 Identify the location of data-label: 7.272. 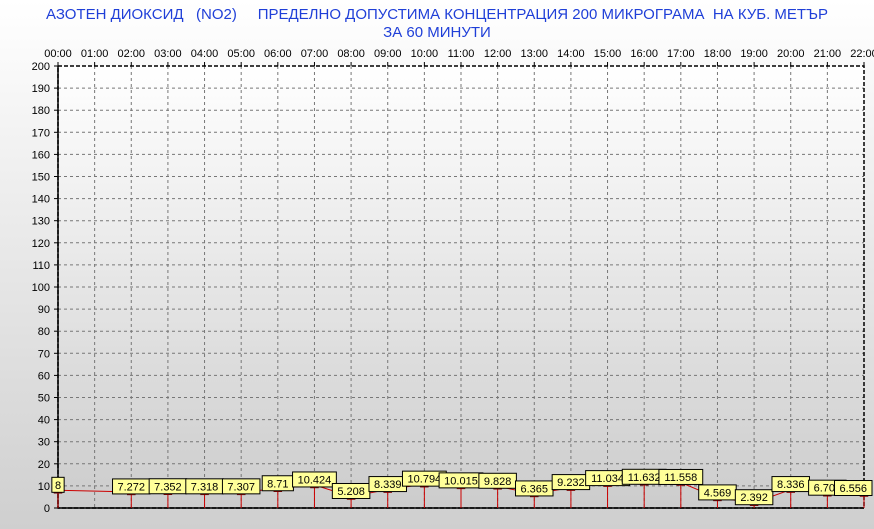
(132, 487).